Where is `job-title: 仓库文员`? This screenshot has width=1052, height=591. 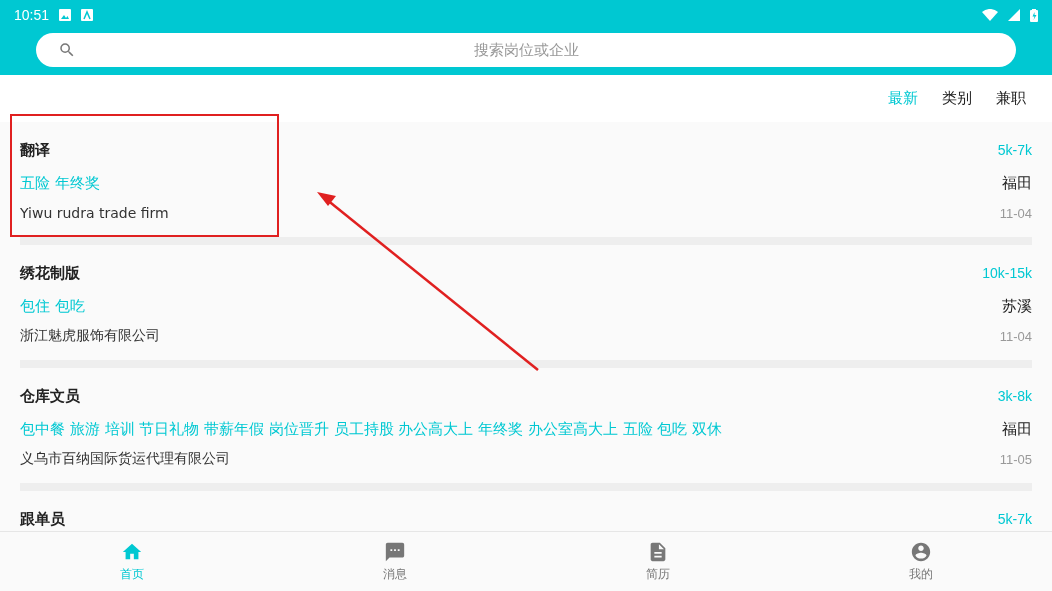 job-title: 仓库文员 is located at coordinates (50, 396).